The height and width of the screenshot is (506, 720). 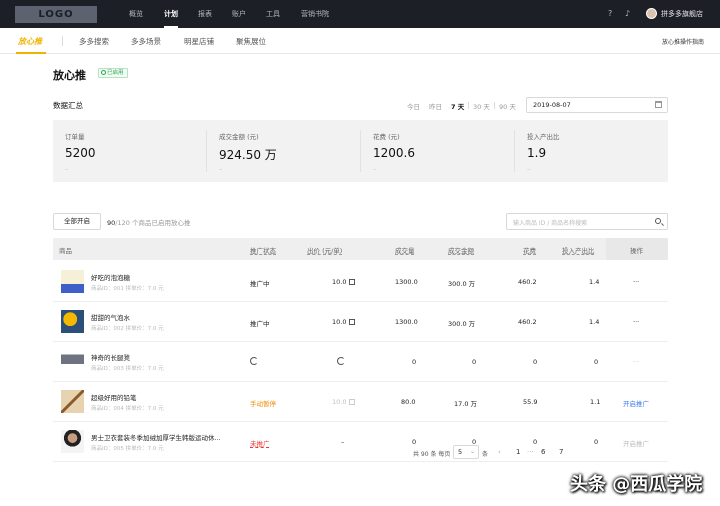 I want to click on volume-value: 80.0, so click(x=408, y=402).